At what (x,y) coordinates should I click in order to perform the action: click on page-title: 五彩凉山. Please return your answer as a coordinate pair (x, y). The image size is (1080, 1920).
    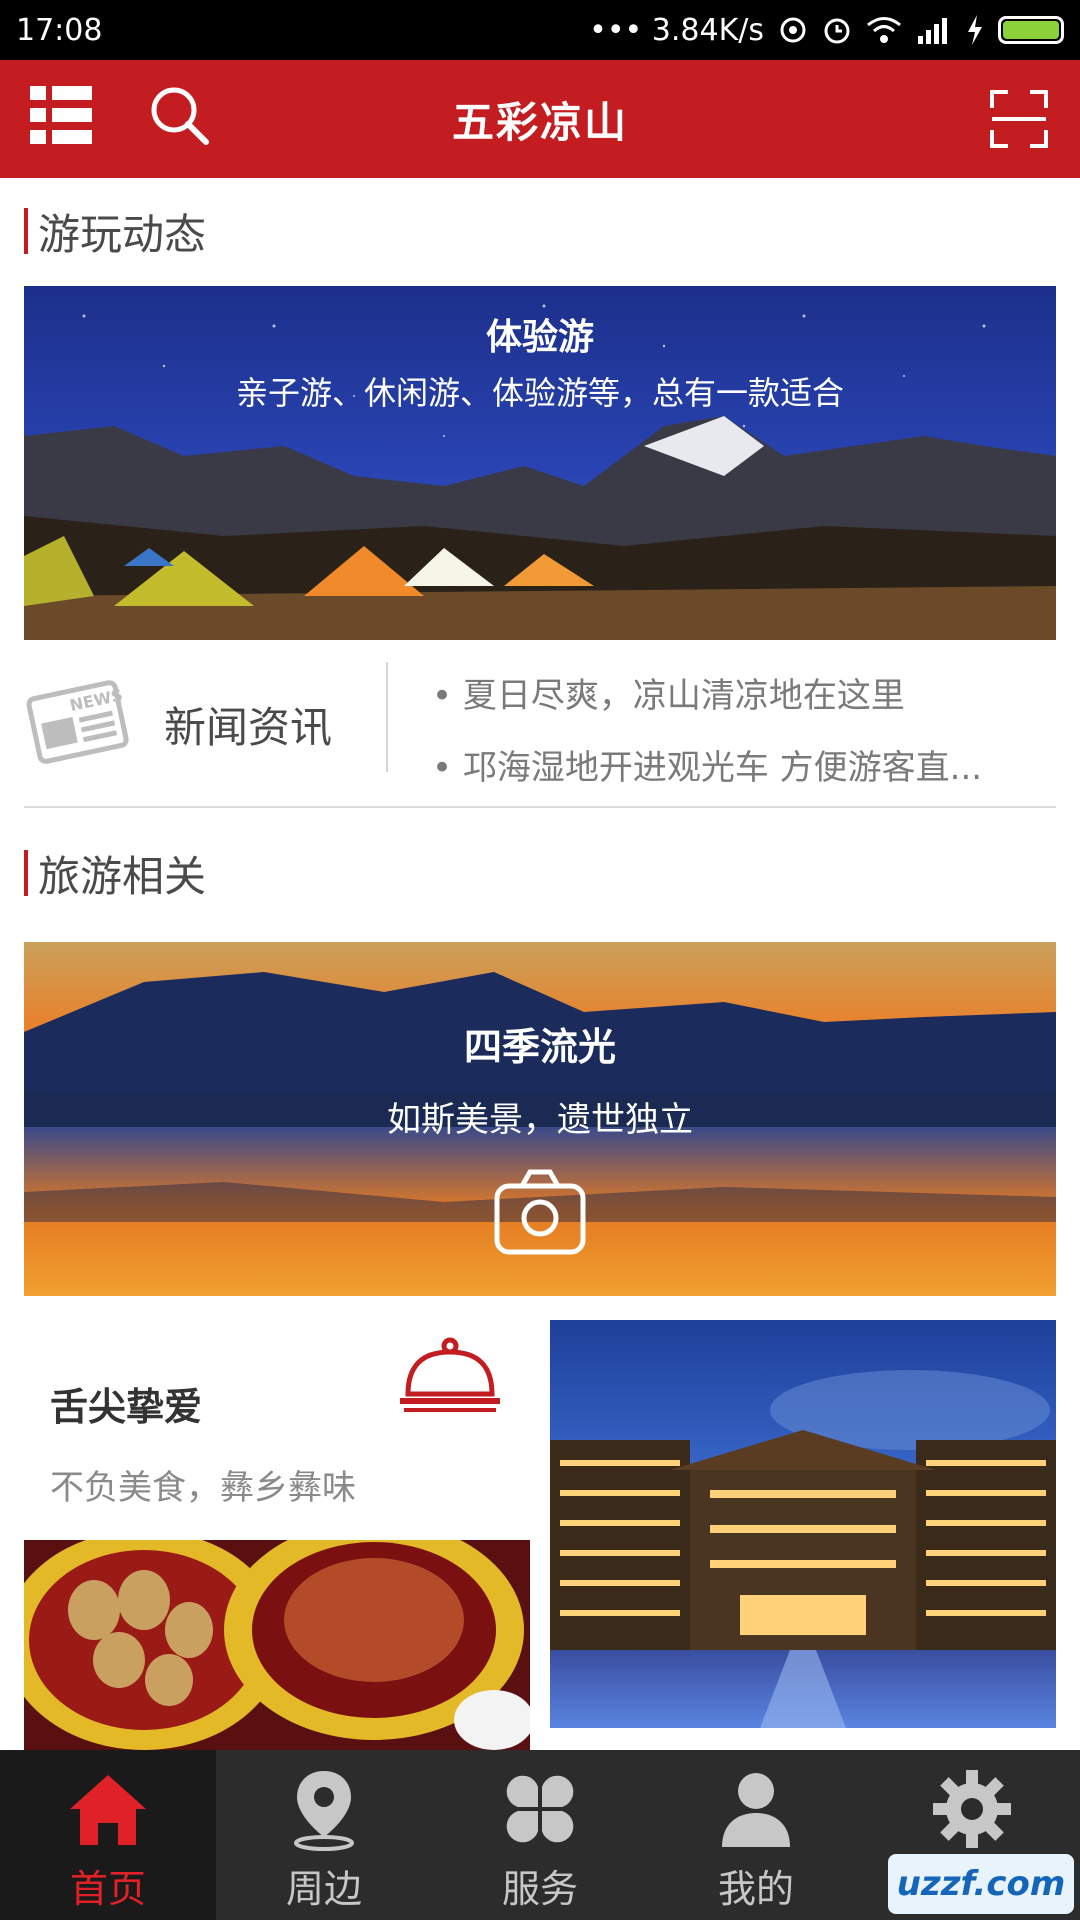
    Looking at the image, I should click on (539, 122).